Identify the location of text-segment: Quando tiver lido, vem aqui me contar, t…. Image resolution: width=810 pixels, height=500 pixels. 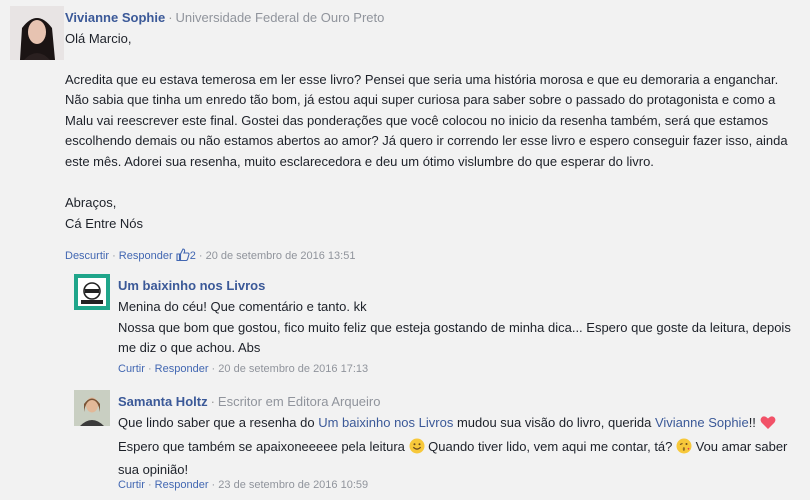
(550, 446).